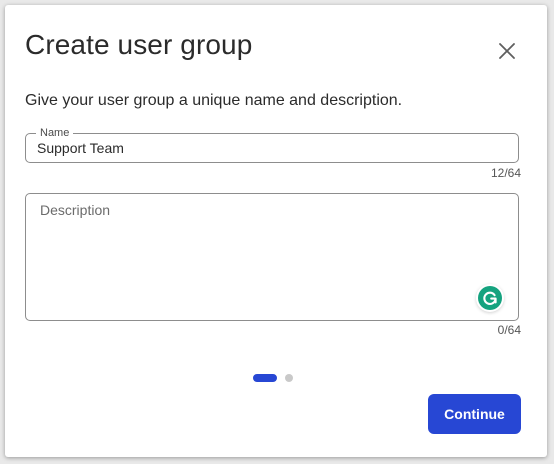 Image resolution: width=554 pixels, height=464 pixels. What do you see at coordinates (474, 414) in the screenshot?
I see `continue-button: Continue` at bounding box center [474, 414].